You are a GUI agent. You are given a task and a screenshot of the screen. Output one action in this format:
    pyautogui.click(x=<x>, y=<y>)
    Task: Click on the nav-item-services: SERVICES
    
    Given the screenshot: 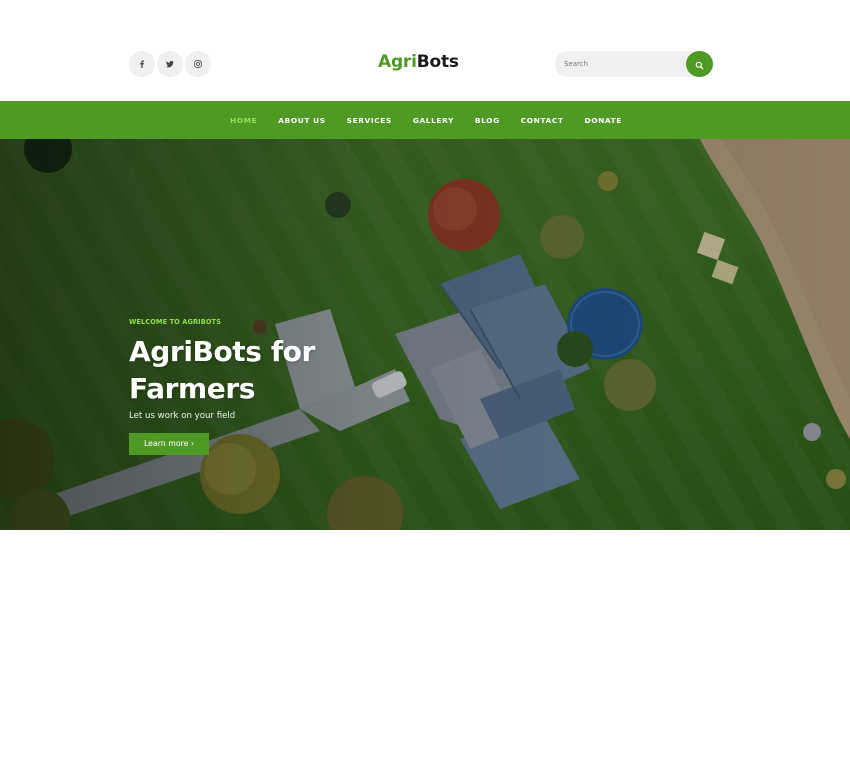 What is the action you would take?
    pyautogui.click(x=369, y=120)
    